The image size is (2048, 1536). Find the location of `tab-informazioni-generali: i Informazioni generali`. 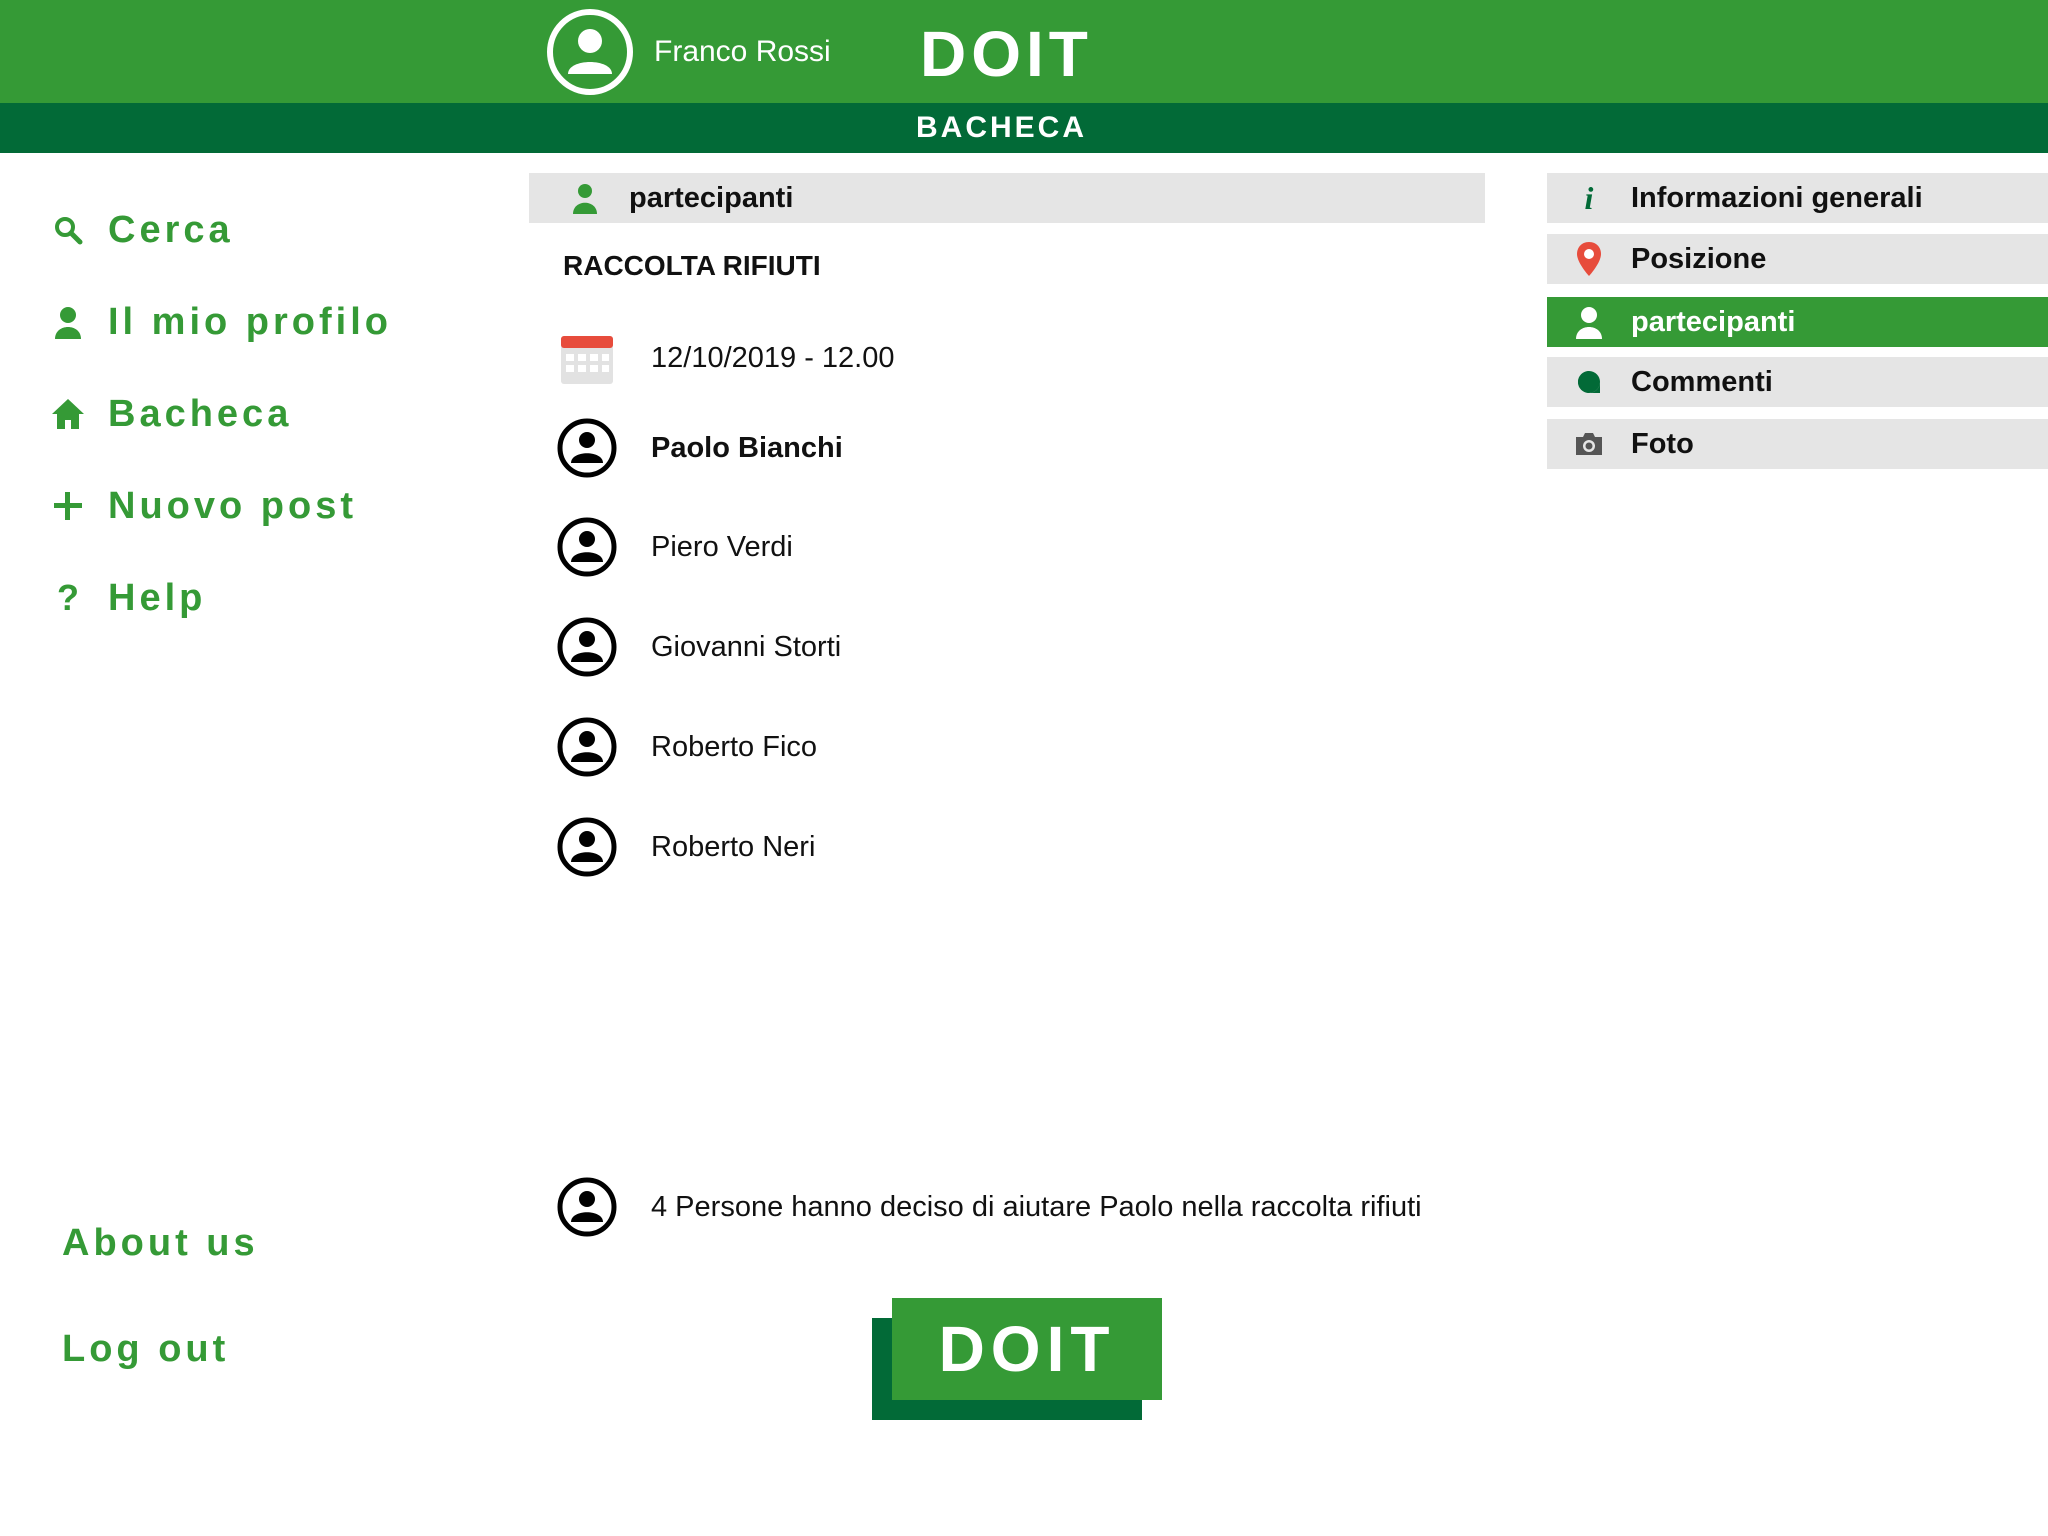

tab-informazioni-generali: i Informazioni generali is located at coordinates (1797, 198).